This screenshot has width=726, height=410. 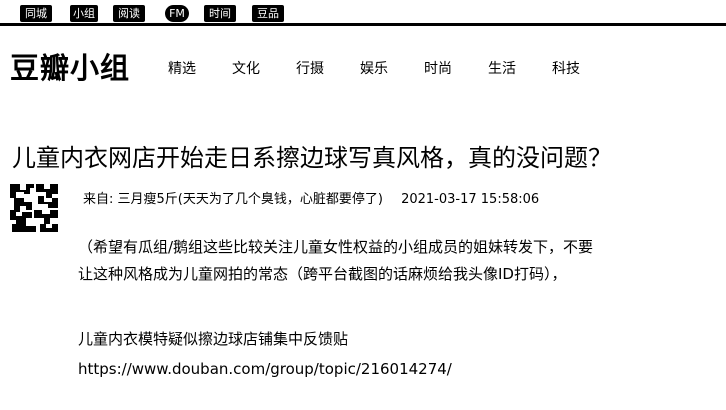 I want to click on post-title: 儿童内衣网店开始走日系擦边球写真风格，真的没问题？, so click(x=312, y=158).